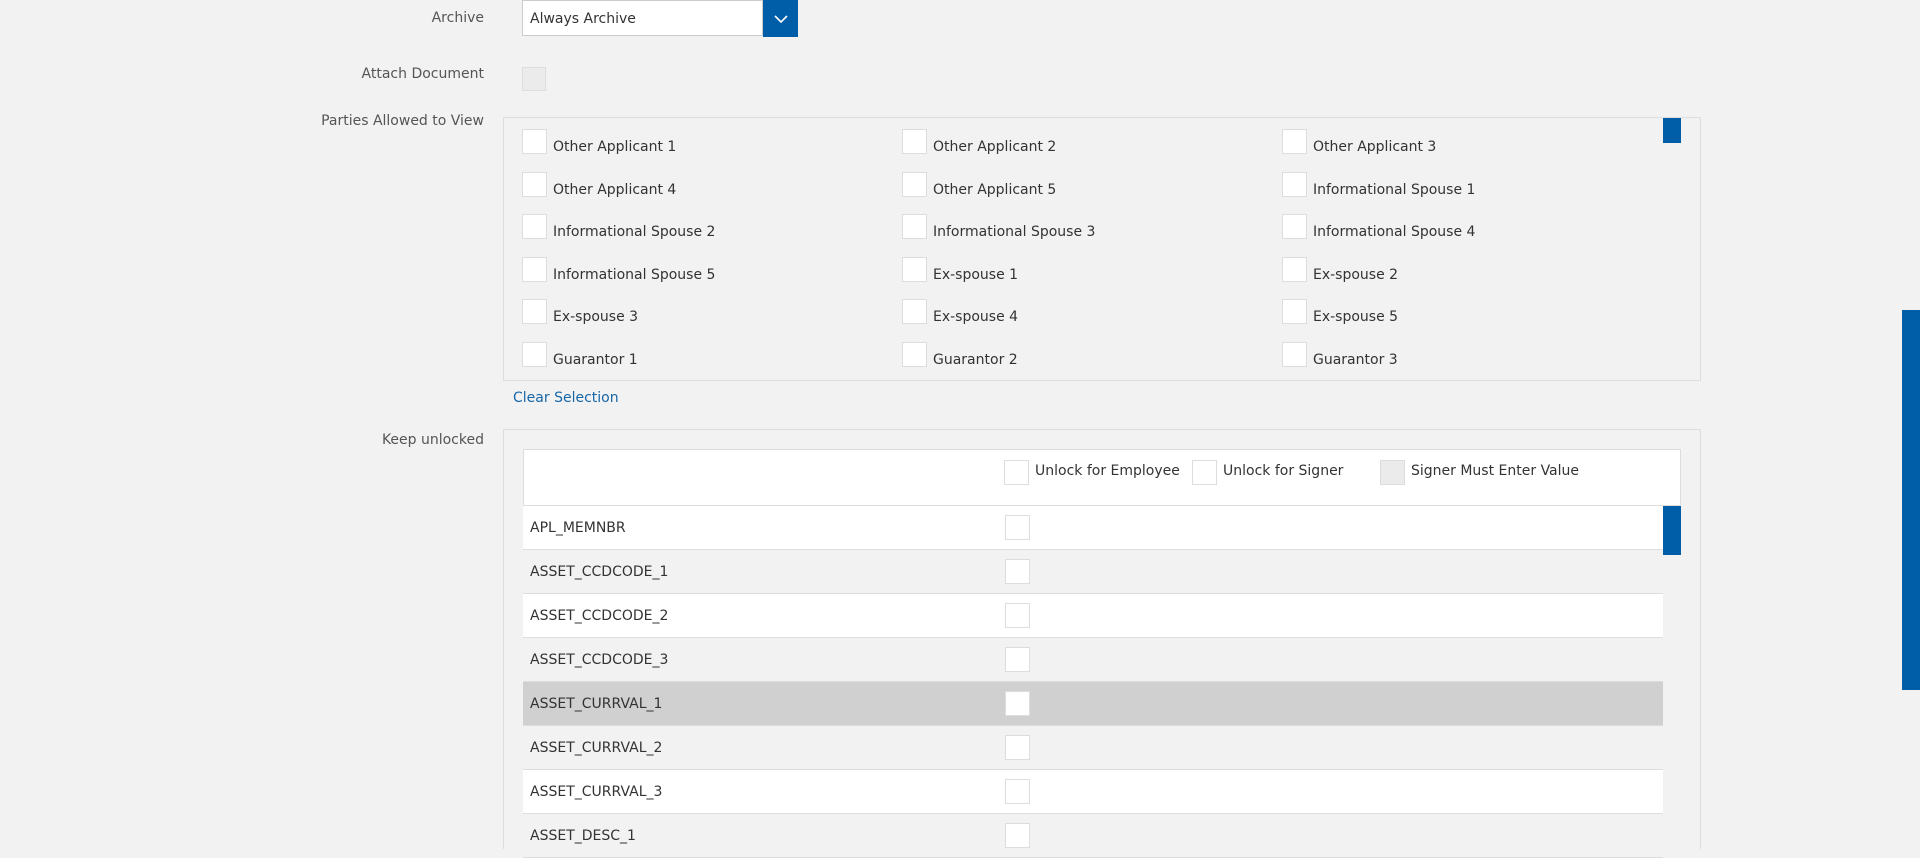 The width and height of the screenshot is (1920, 858). I want to click on party-label: Informational Spouse 4, so click(1394, 232).